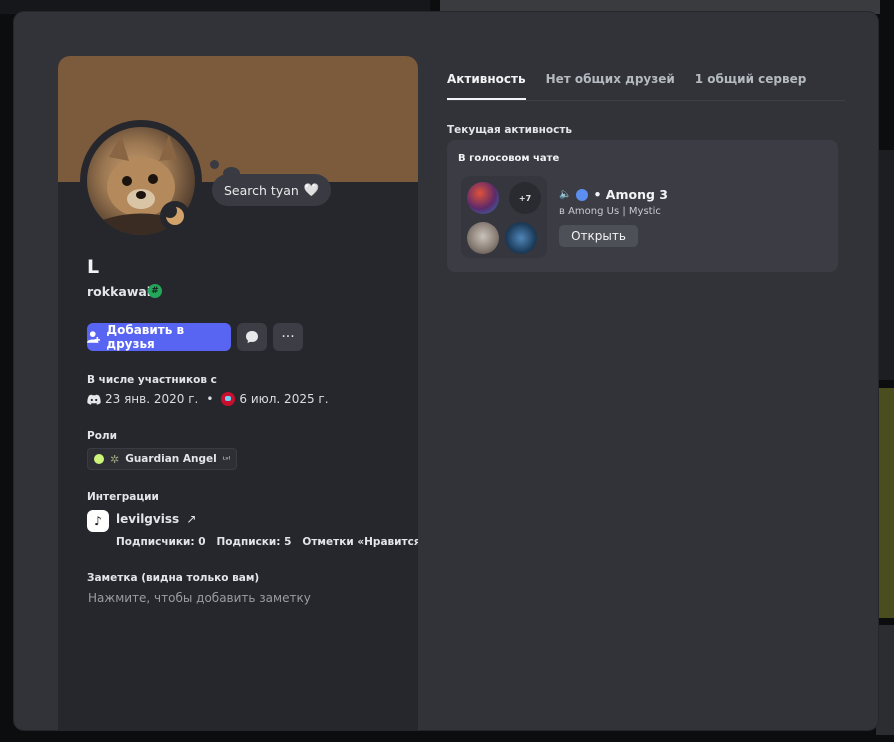 The width and height of the screenshot is (894, 742). Describe the element at coordinates (284, 399) in the screenshot. I see `server-join-date: 6 июл. 2025 г.` at that location.